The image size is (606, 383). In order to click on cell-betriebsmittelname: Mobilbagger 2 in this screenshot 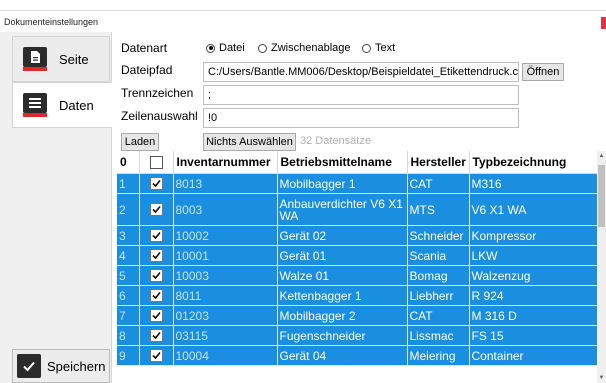, I will do `click(342, 315)`.